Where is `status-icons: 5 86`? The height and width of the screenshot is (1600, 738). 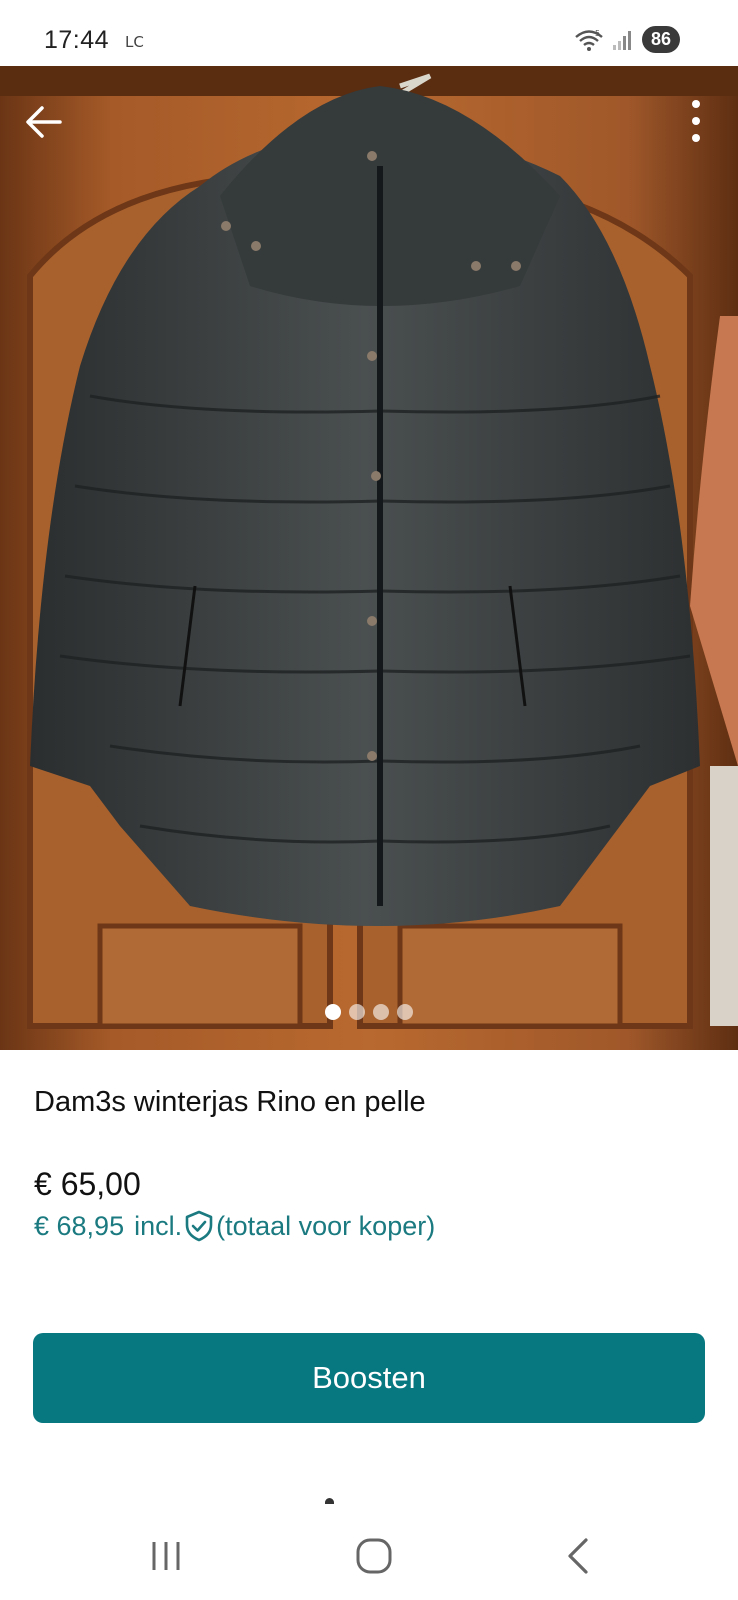
status-icons: 5 86 is located at coordinates (627, 39).